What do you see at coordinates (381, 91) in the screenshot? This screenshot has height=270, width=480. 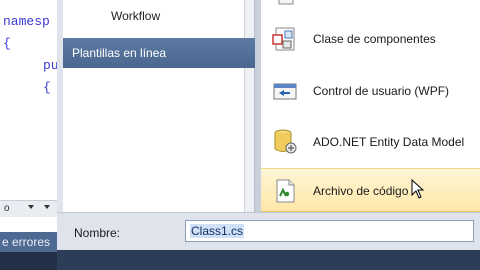 I see `template-label: Control de usuario (WPF)` at bounding box center [381, 91].